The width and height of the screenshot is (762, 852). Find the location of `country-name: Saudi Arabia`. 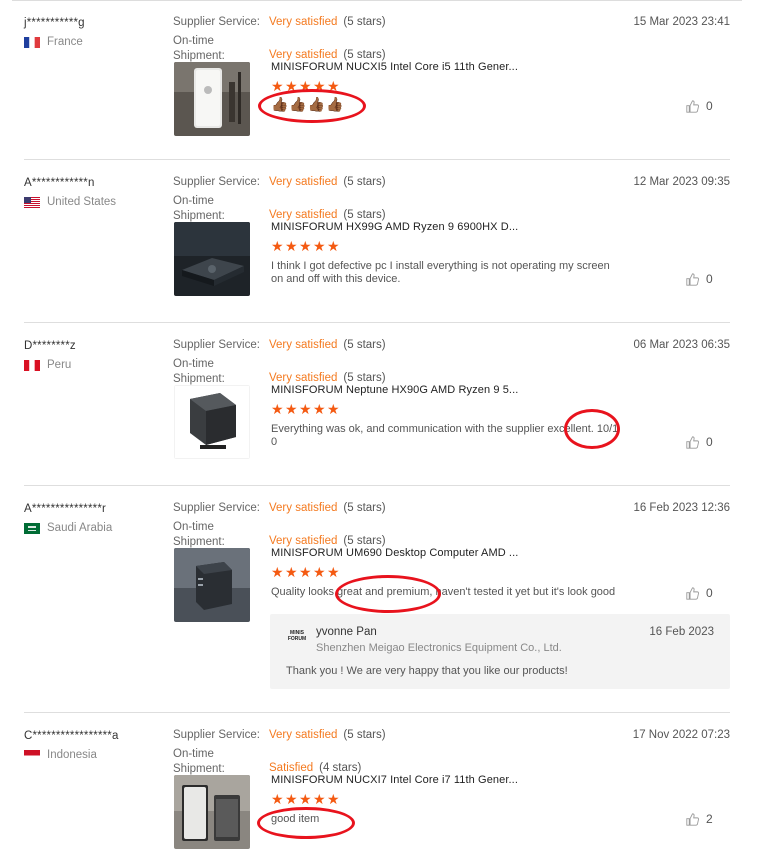

country-name: Saudi Arabia is located at coordinates (80, 528).